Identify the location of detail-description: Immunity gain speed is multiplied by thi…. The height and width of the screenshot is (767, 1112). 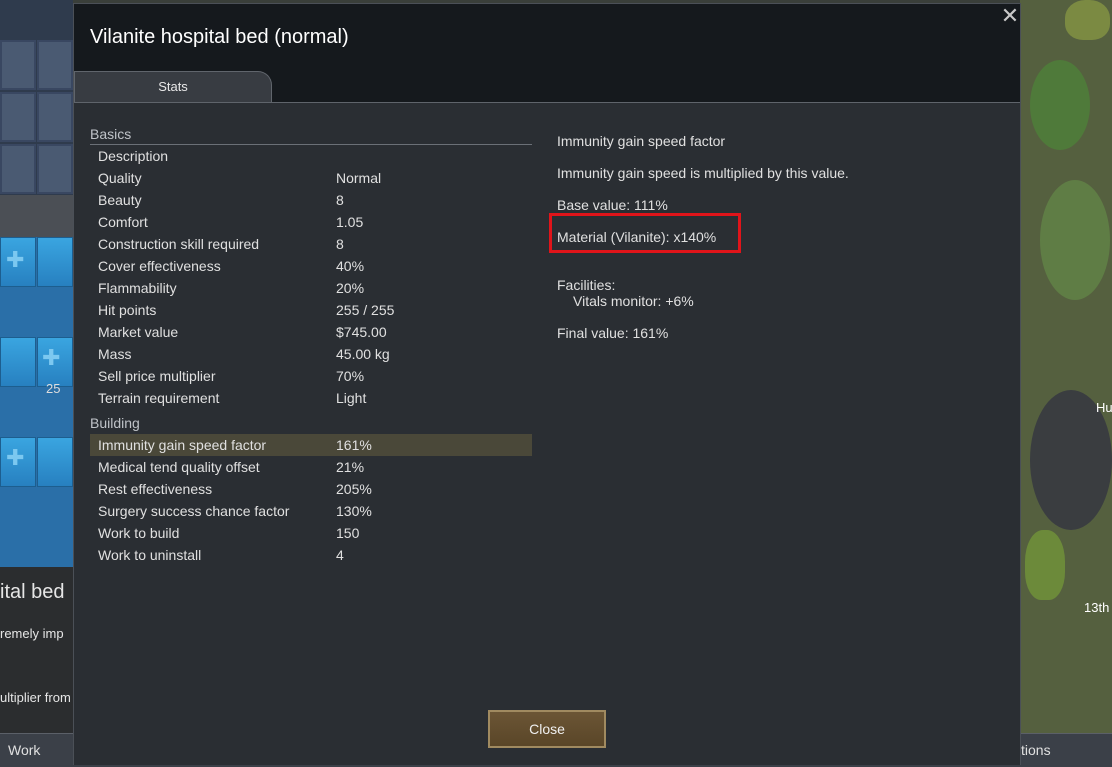
(703, 173).